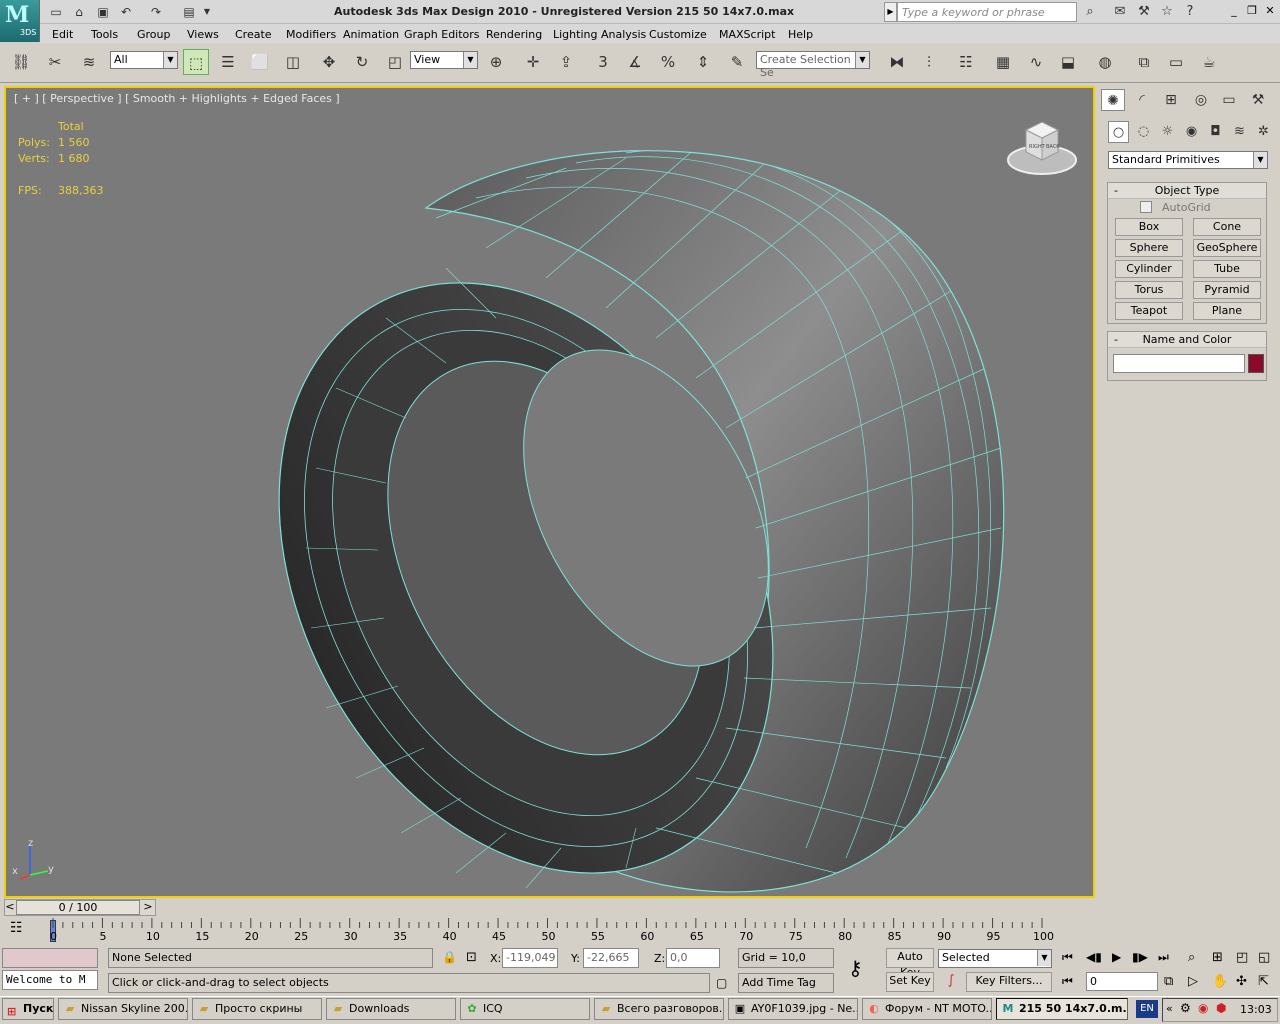 The image size is (1280, 1024). I want to click on undo-icon: ↶, so click(126, 12).